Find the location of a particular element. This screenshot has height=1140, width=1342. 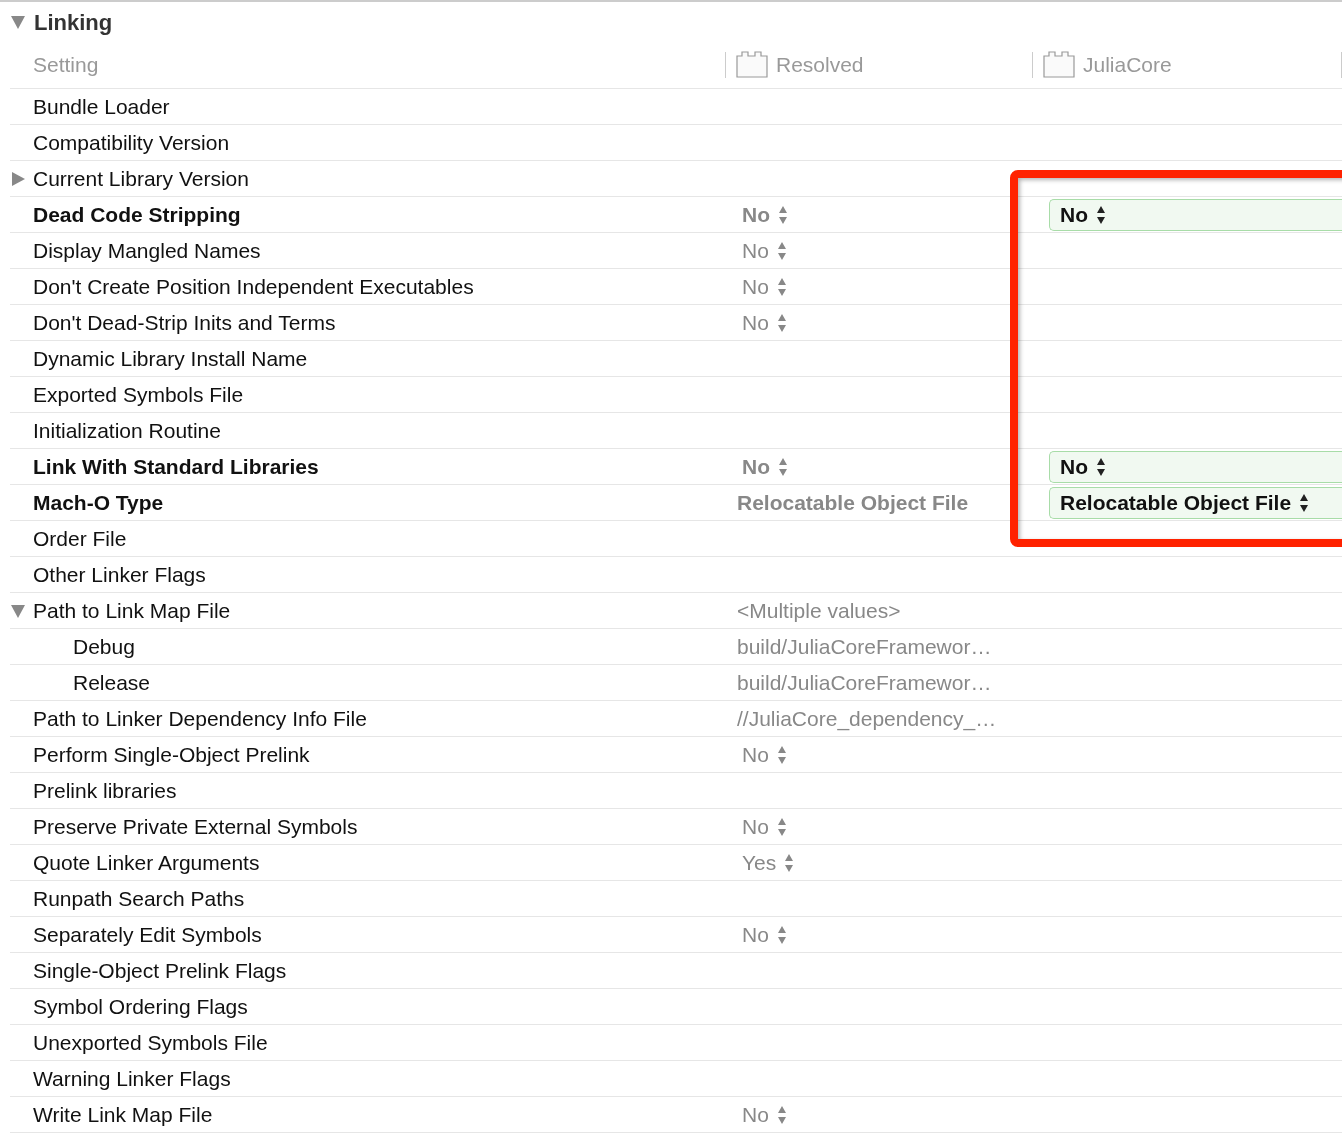

setting-name: Other Linker Flags is located at coordinates (119, 574).